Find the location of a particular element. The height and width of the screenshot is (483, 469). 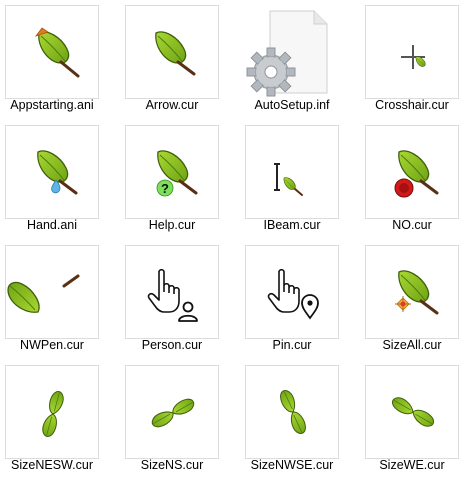

leaf-move-icon is located at coordinates (417, 292).